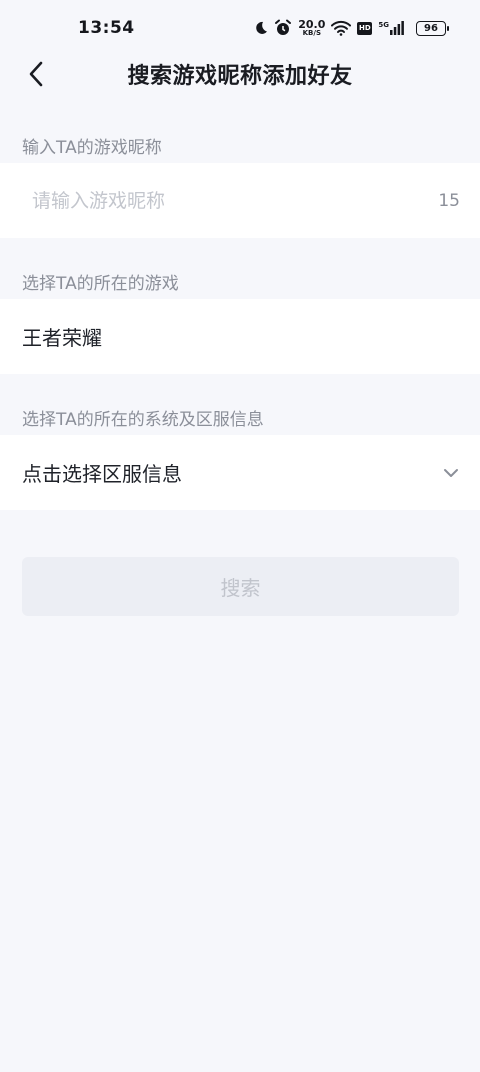 This screenshot has height=1072, width=480. I want to click on network-speed: 20.0 KB/S, so click(312, 27).